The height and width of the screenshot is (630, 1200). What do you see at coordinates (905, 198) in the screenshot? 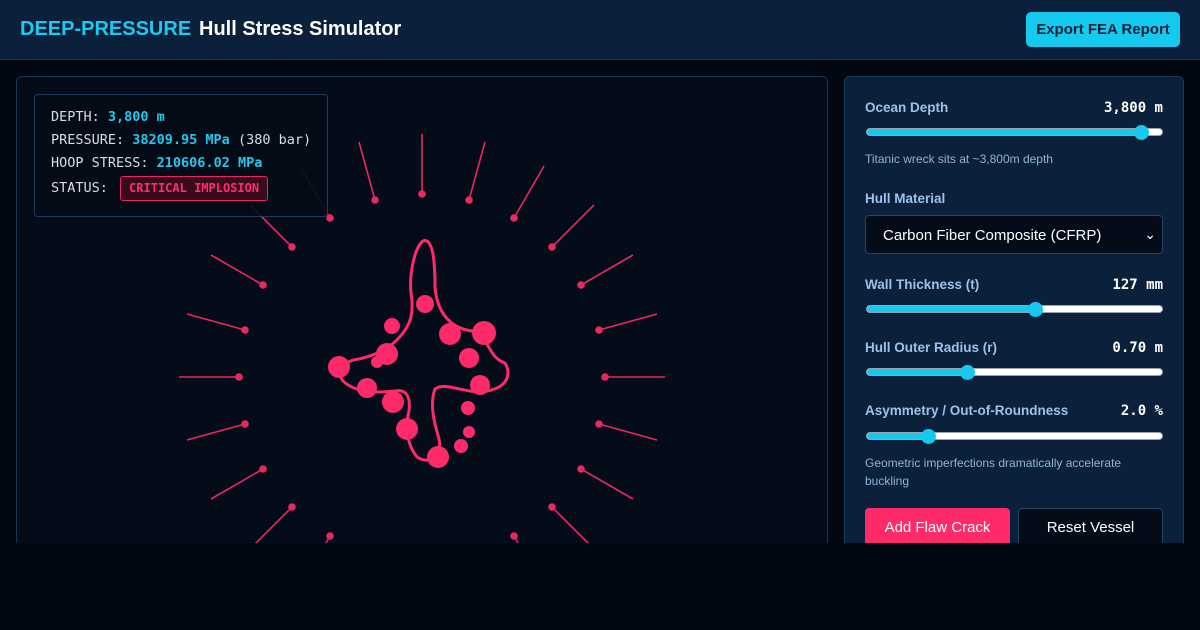
I see `hull-material-label: Hull Material` at bounding box center [905, 198].